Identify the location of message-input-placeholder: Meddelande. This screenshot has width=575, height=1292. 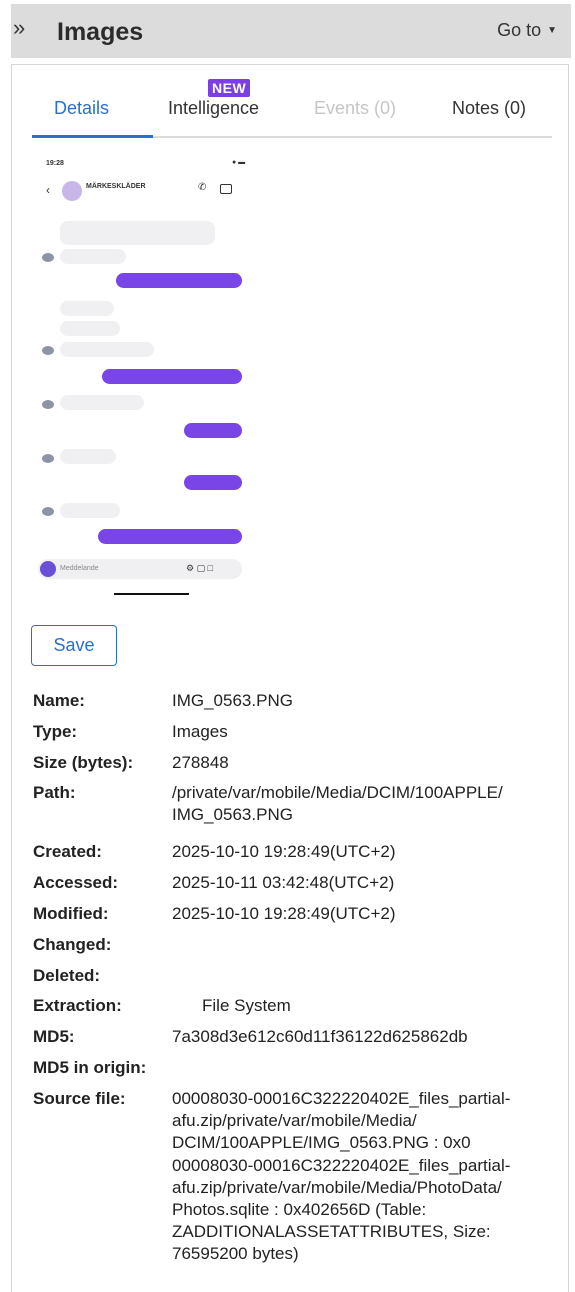
(79, 568).